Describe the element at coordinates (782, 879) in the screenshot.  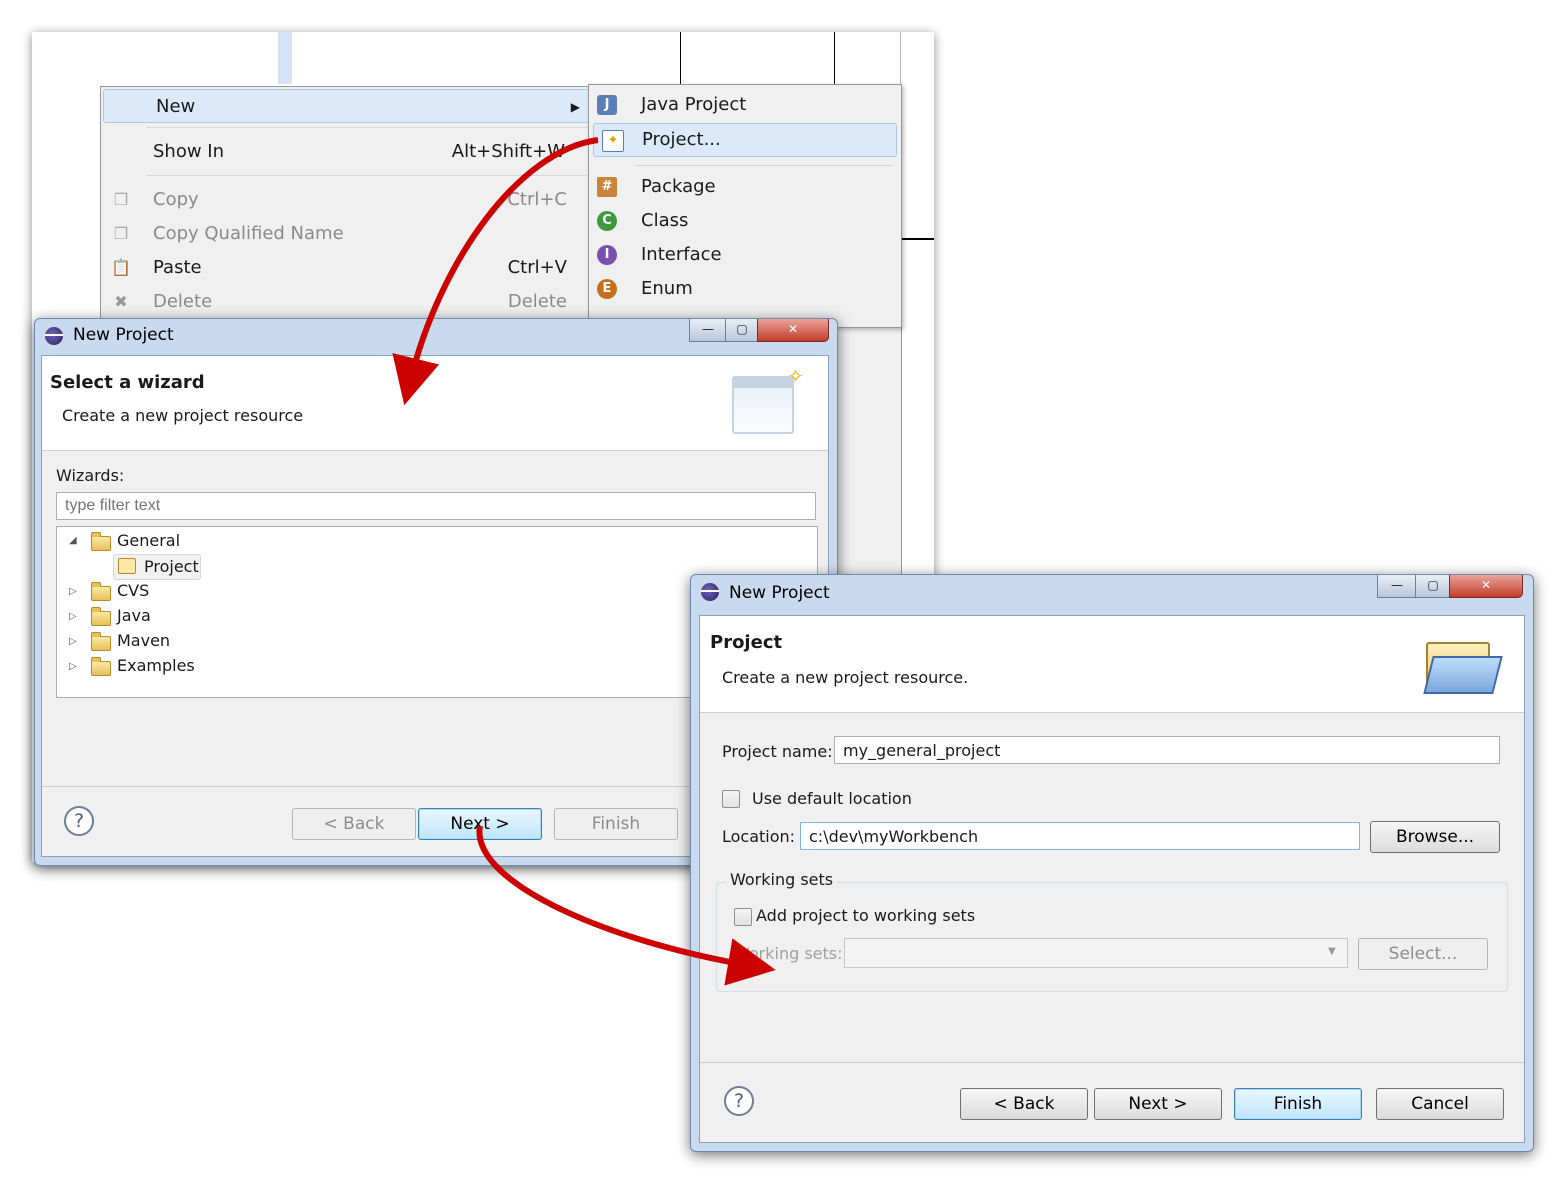
I see `working-sets-group-label: Working sets` at that location.